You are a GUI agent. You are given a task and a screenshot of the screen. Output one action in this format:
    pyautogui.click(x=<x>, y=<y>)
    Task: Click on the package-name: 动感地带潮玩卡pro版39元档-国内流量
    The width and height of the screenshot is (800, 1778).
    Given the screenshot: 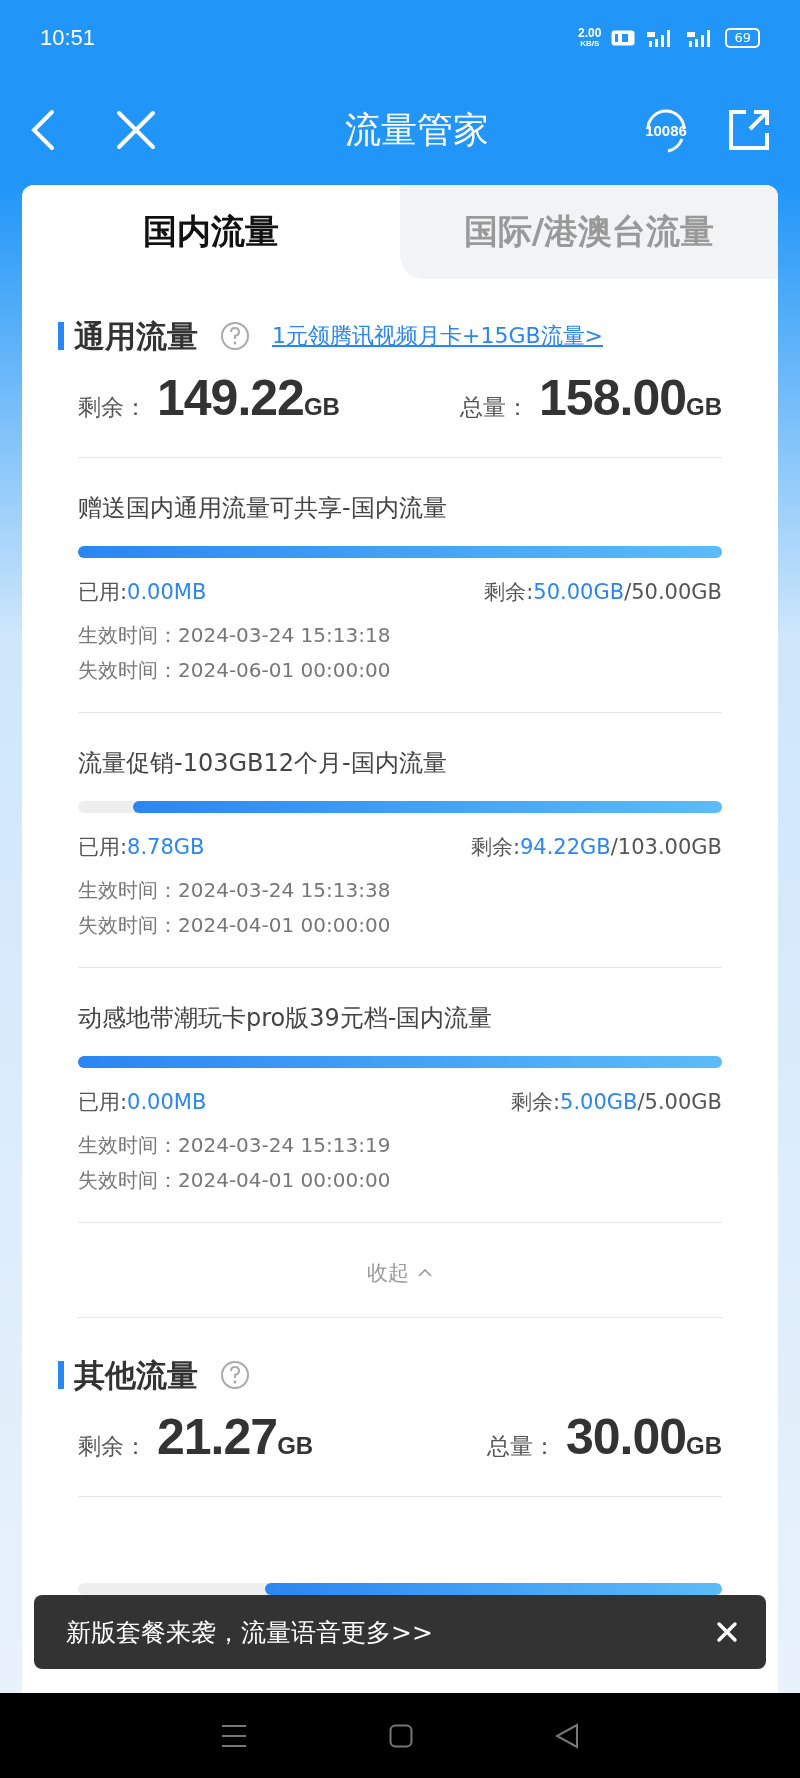 What is the action you would take?
    pyautogui.click(x=286, y=1018)
    